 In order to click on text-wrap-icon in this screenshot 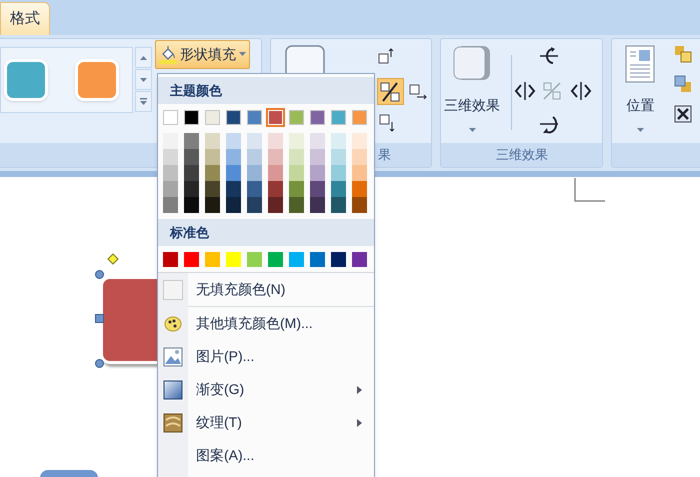, I will do `click(683, 114)`.